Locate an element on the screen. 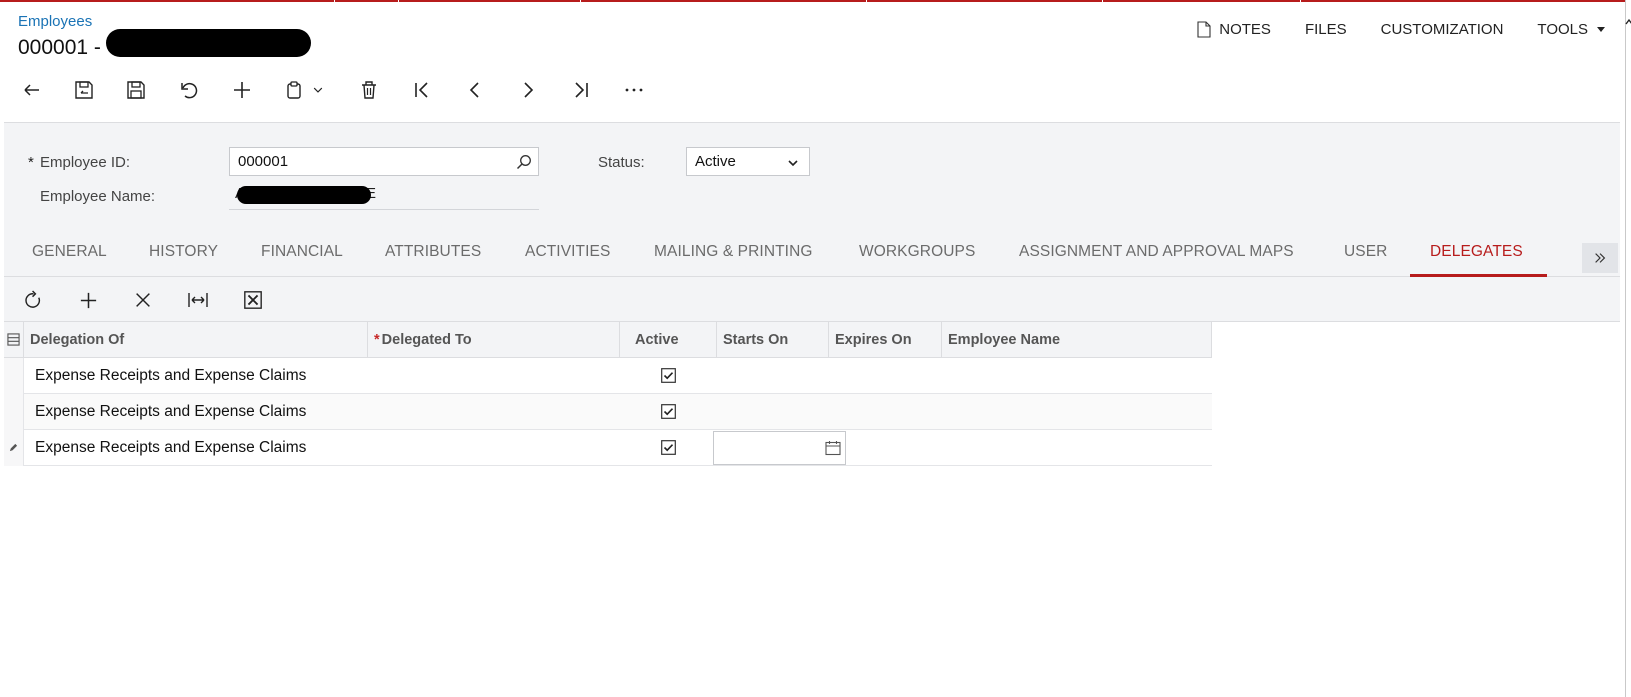 The width and height of the screenshot is (1631, 697). notes-label: NOTES is located at coordinates (1245, 29).